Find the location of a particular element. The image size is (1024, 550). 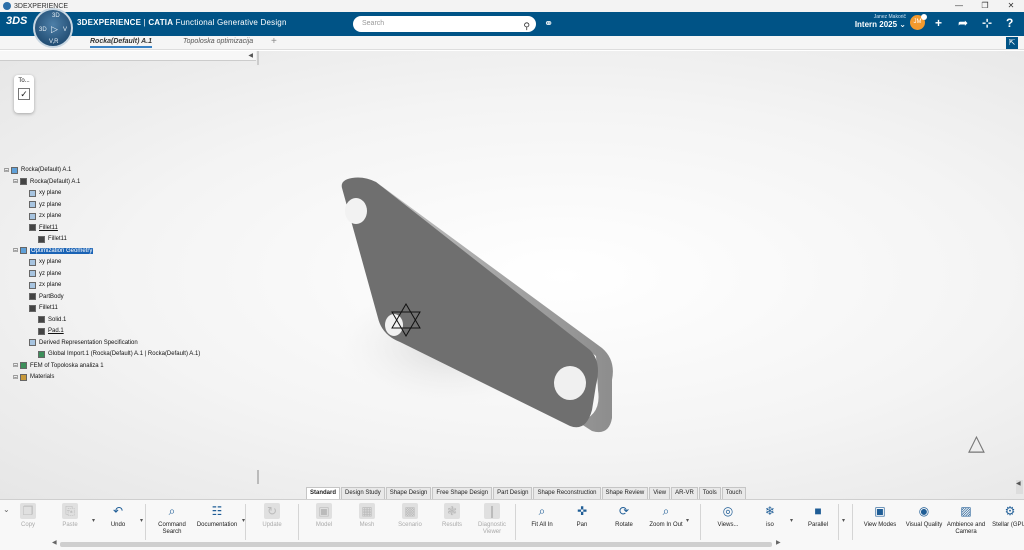

apps-icon: ⊹ is located at coordinates (987, 23).